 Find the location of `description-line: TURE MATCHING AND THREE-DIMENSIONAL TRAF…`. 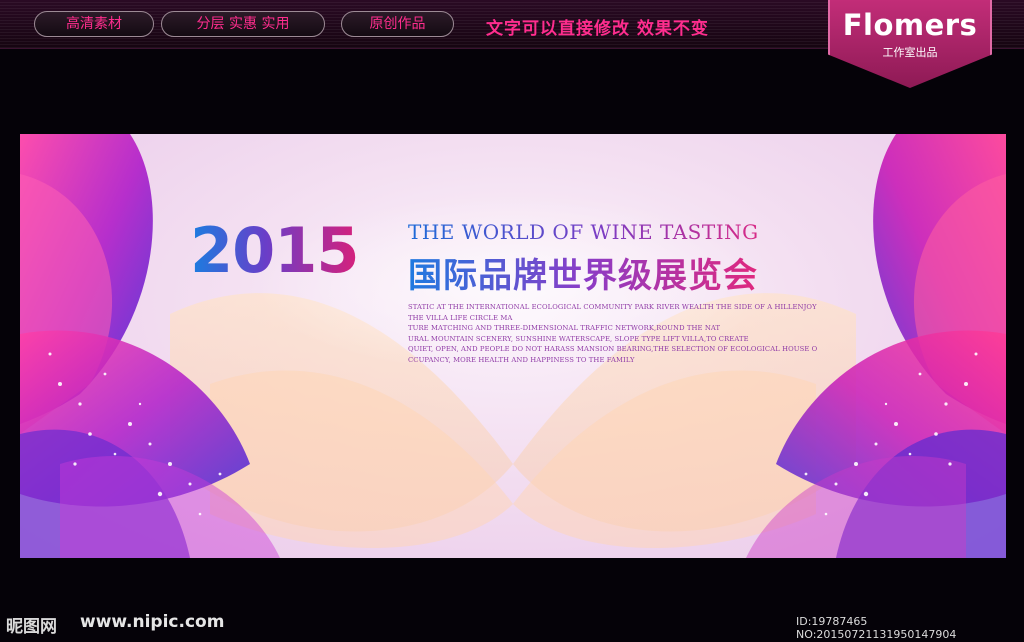

description-line: TURE MATCHING AND THREE-DIMENSIONAL TRAF… is located at coordinates (564, 328).